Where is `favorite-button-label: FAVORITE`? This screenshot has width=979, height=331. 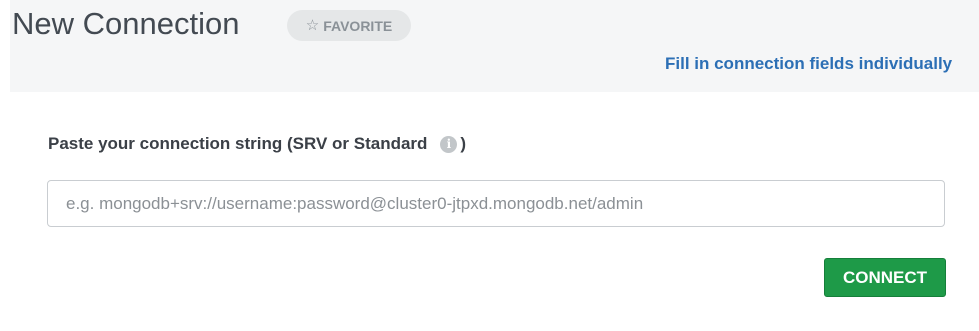
favorite-button-label: FAVORITE is located at coordinates (358, 25).